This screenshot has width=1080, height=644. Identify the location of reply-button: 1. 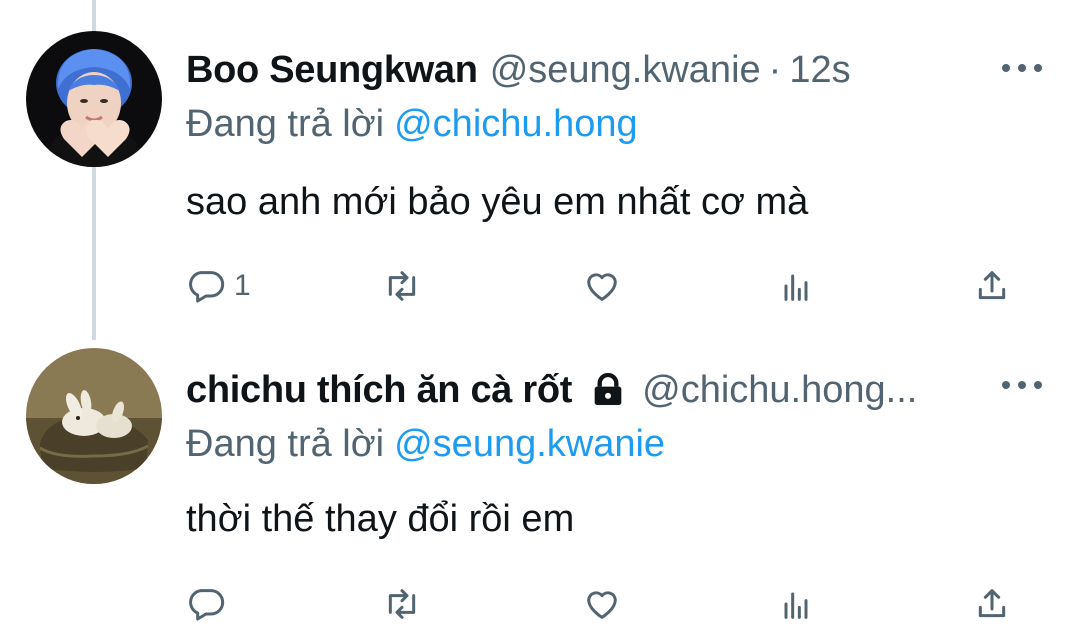
(218, 286).